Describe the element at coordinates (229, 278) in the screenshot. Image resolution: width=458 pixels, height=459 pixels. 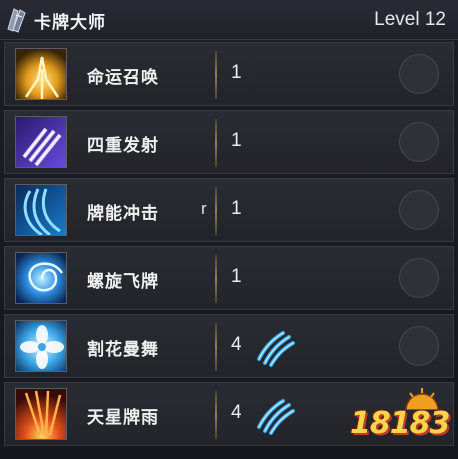
I see `skill-row: 螺旋飞牌 1` at that location.